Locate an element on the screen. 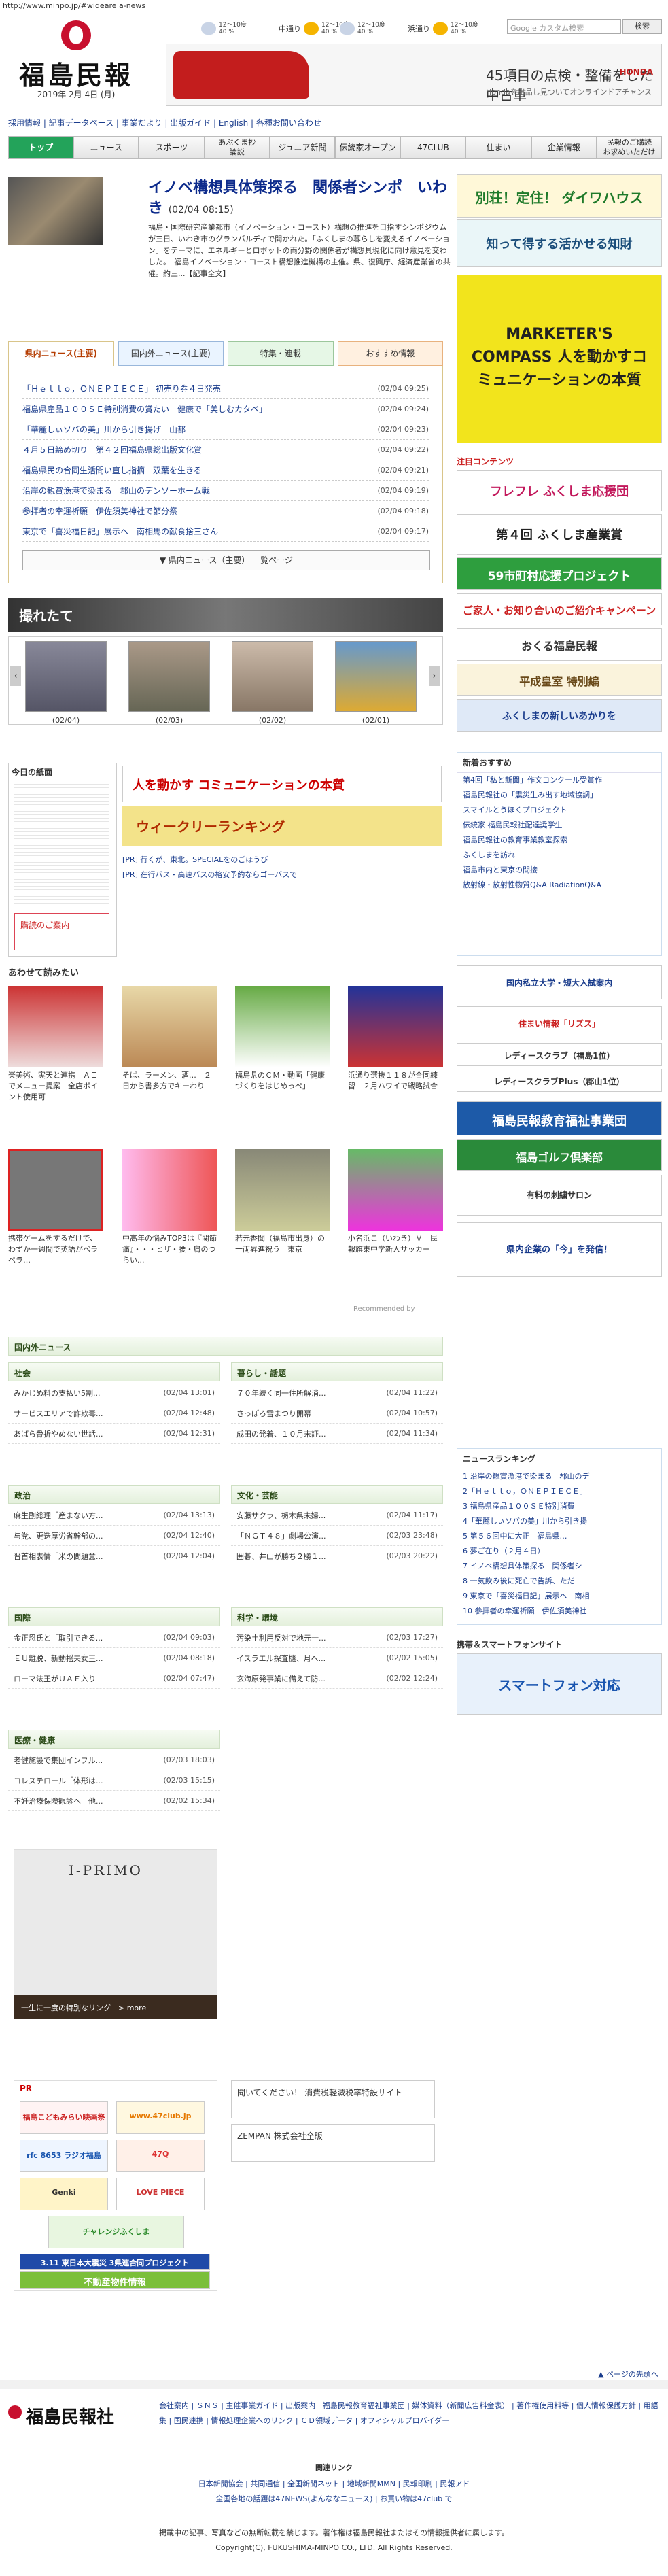 The width and height of the screenshot is (668, 2576). list-item: 金正恩氏と「取引できる... (02/04 09:03) is located at coordinates (114, 1638).